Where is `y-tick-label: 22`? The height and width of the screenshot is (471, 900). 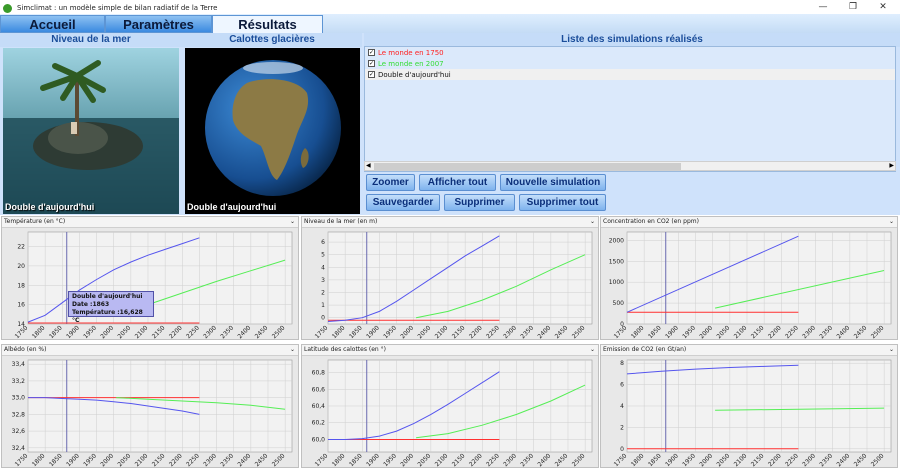 y-tick-label: 22 is located at coordinates (21, 247).